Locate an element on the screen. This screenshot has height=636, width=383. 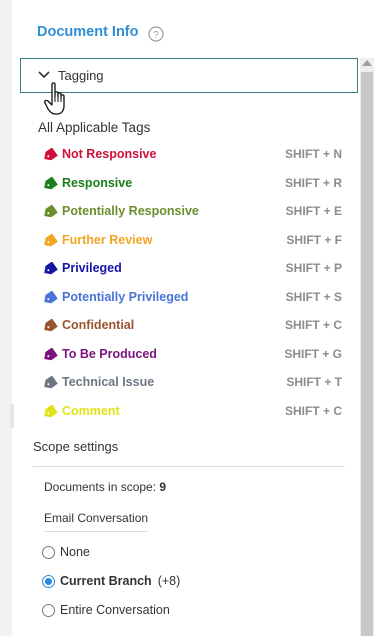
tagging-label: Tagging is located at coordinates (81, 75).